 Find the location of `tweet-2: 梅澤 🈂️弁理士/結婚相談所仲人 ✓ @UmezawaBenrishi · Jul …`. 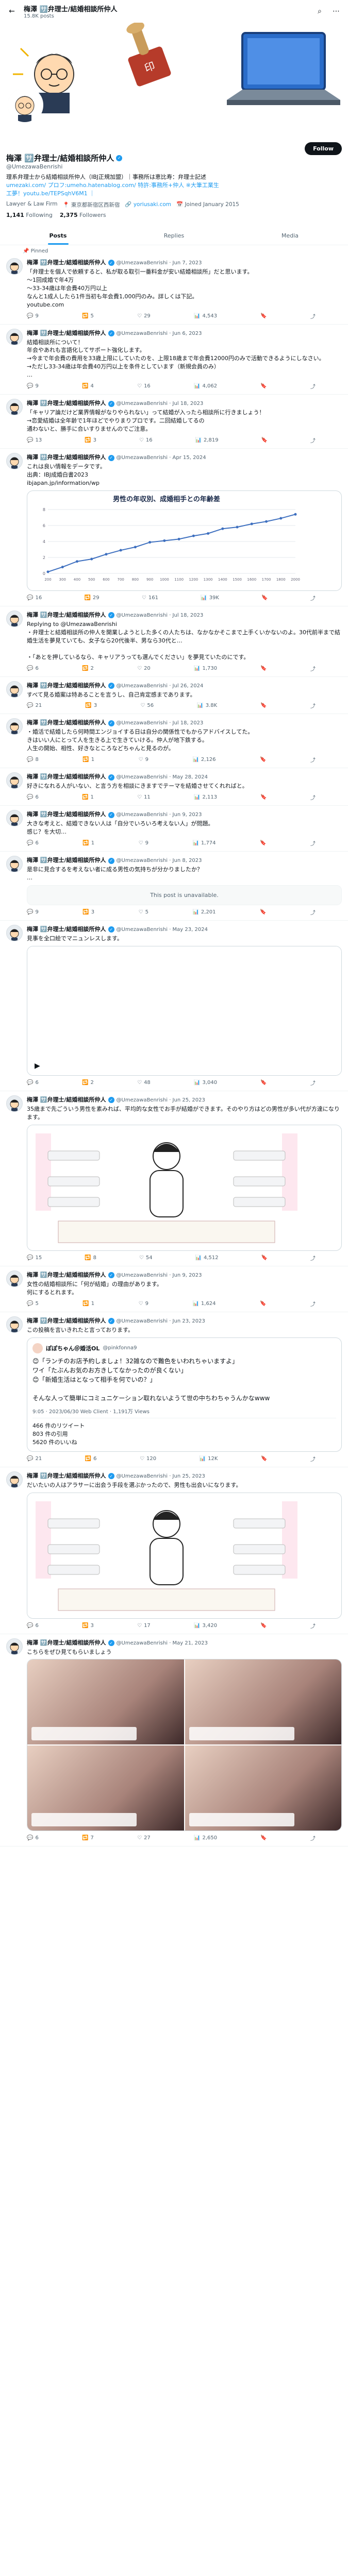

tweet-2: 梅澤 🈂️弁理士/結婚相談所仲人 ✓ @UmezawaBenrishi · Jul … is located at coordinates (174, 422).